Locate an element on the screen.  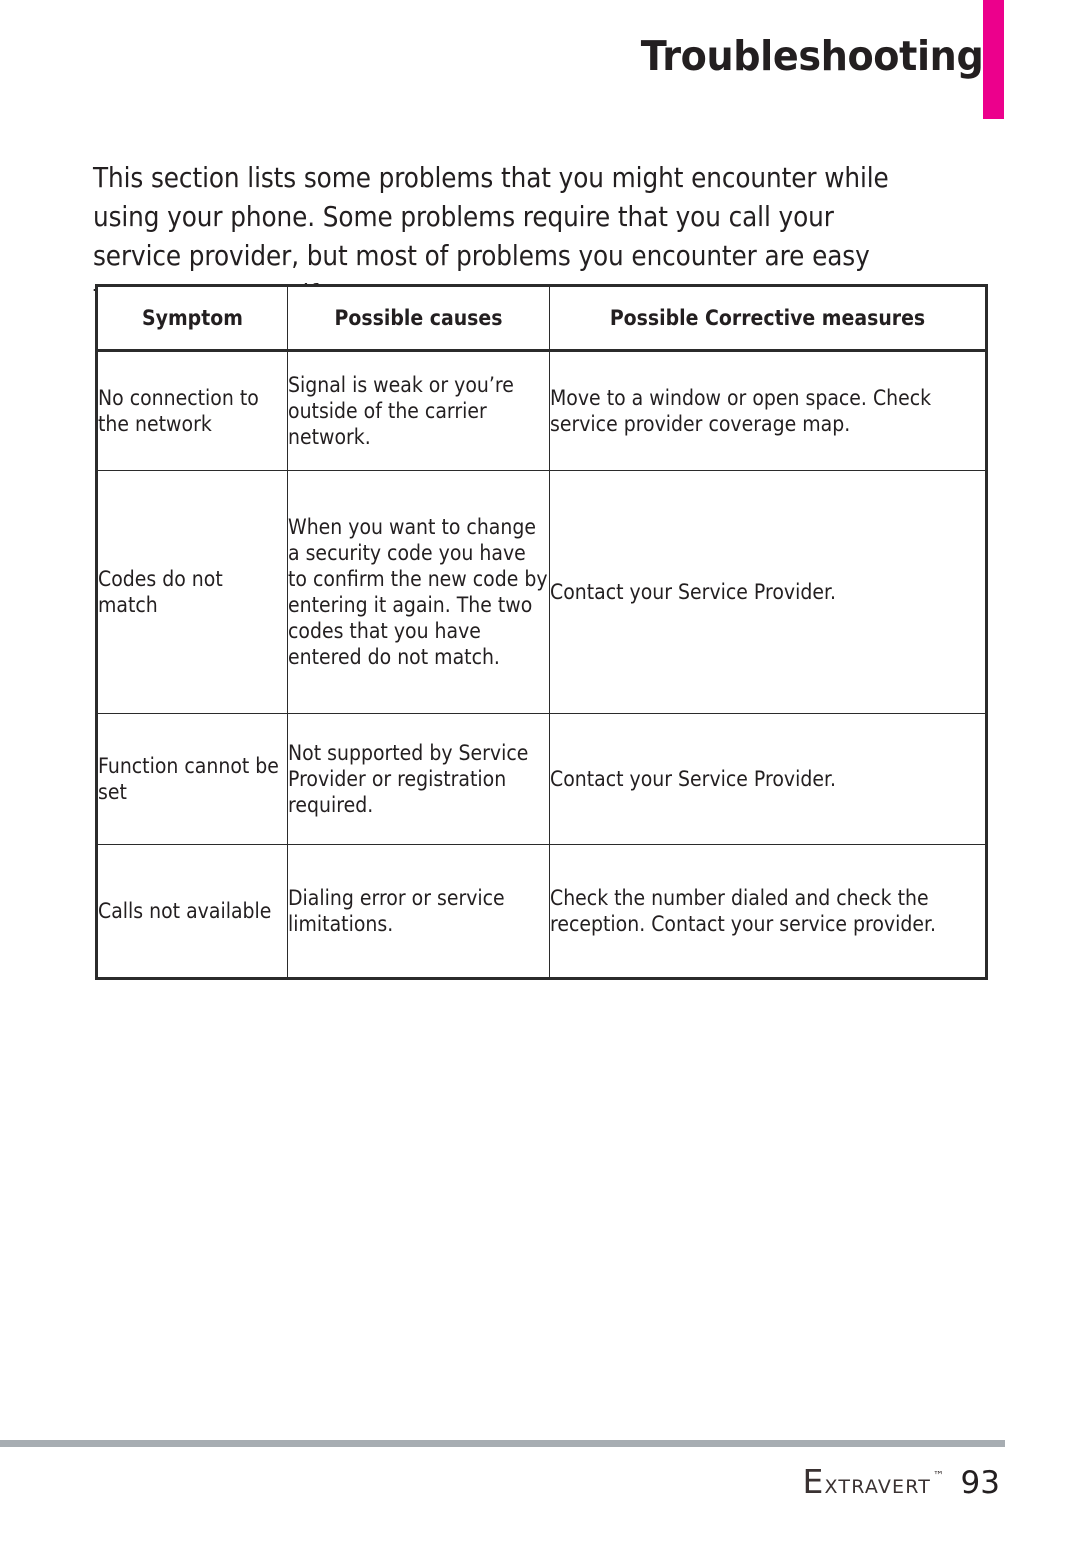
column-header-possible-causes: Possible causes is located at coordinates (418, 318).